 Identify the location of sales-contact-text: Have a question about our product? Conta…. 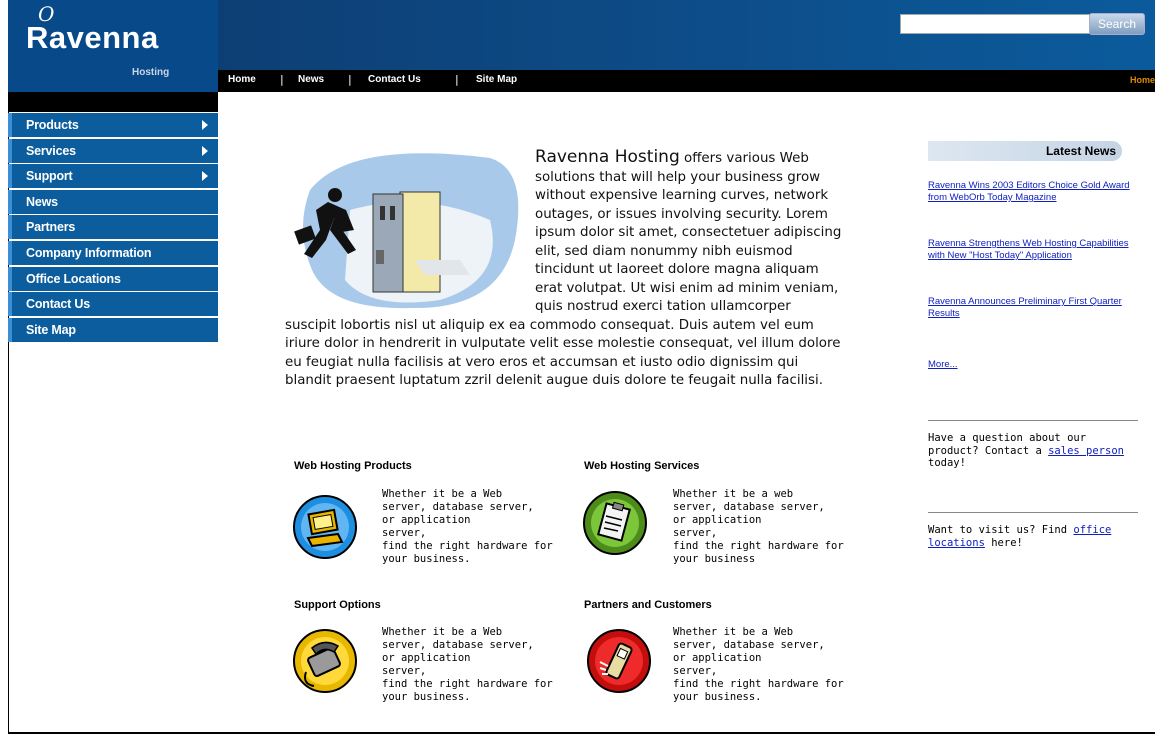
(1028, 451).